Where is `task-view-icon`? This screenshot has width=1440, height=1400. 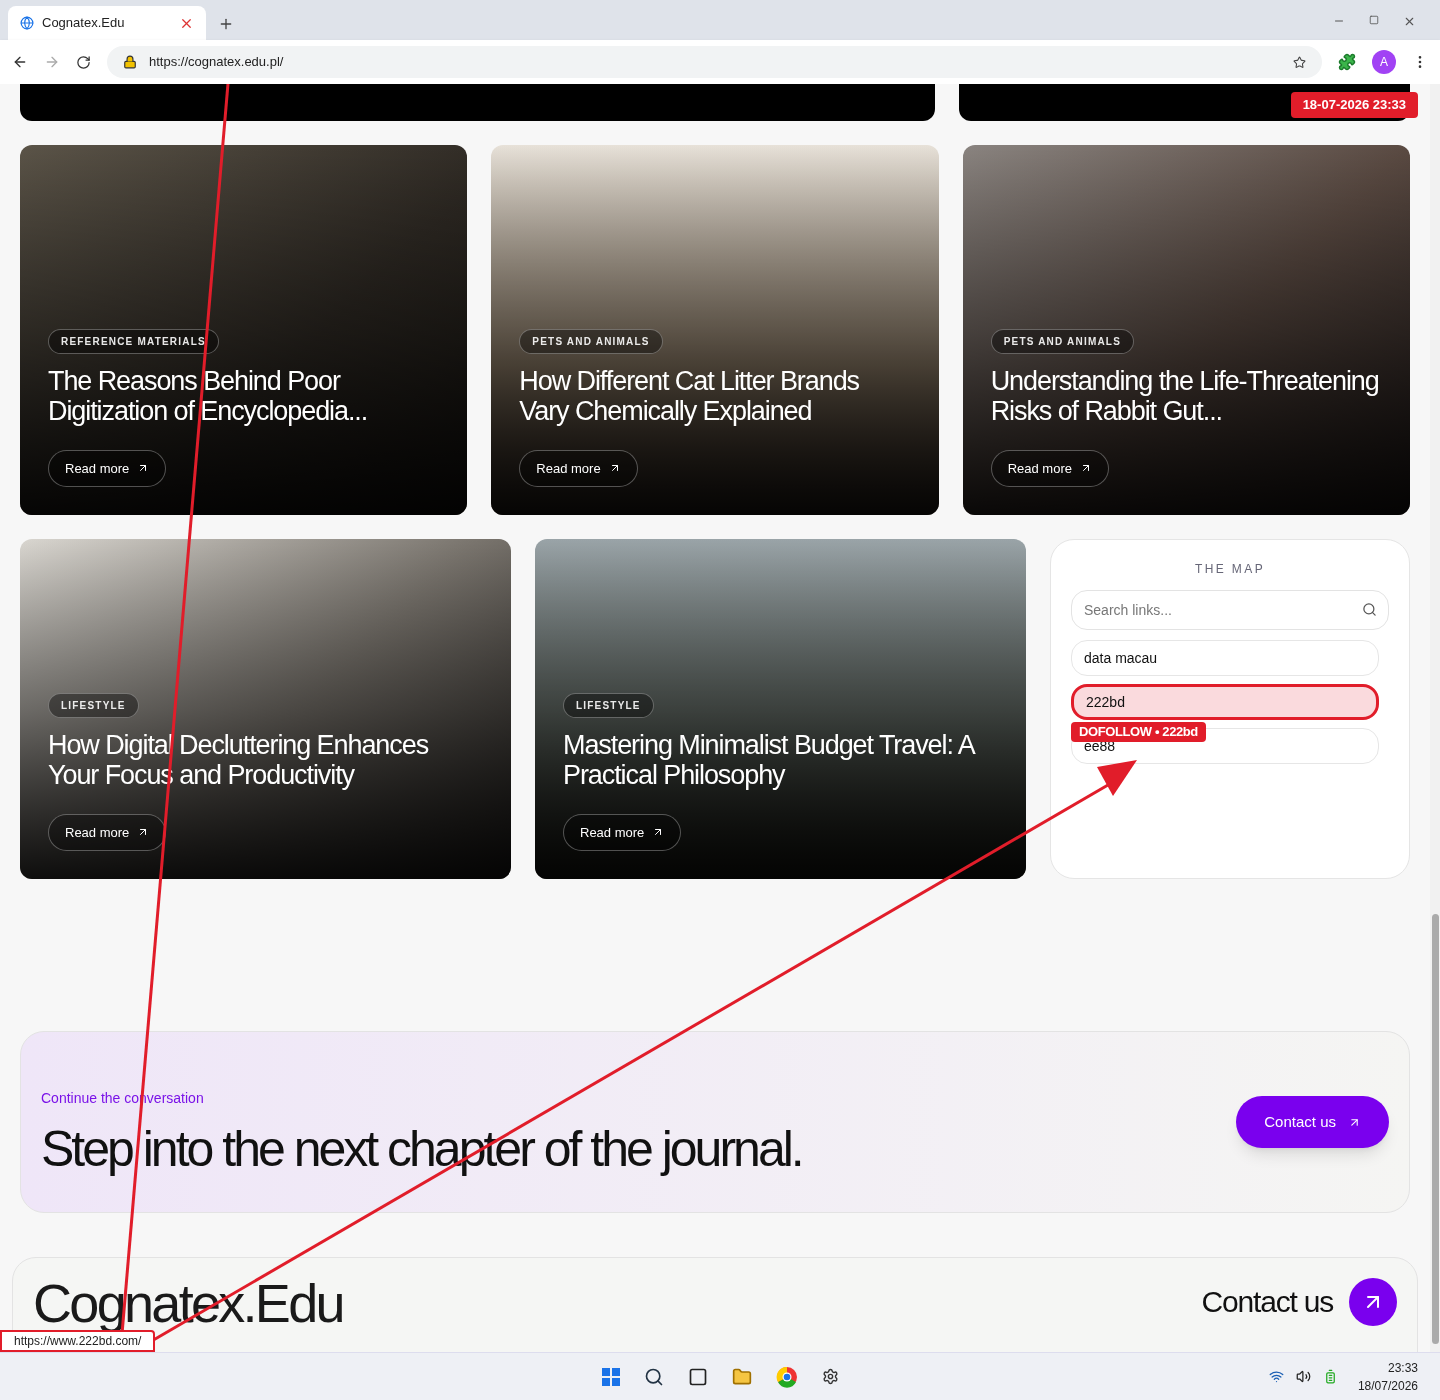
task-view-icon is located at coordinates (697, 1376).